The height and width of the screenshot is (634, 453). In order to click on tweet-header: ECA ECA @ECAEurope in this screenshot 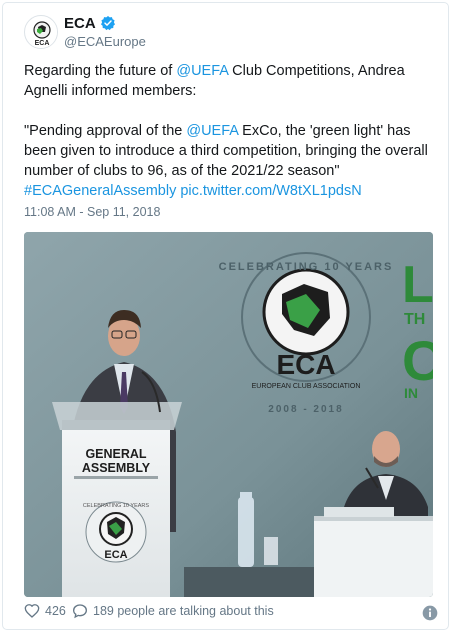, I will do `click(224, 33)`.